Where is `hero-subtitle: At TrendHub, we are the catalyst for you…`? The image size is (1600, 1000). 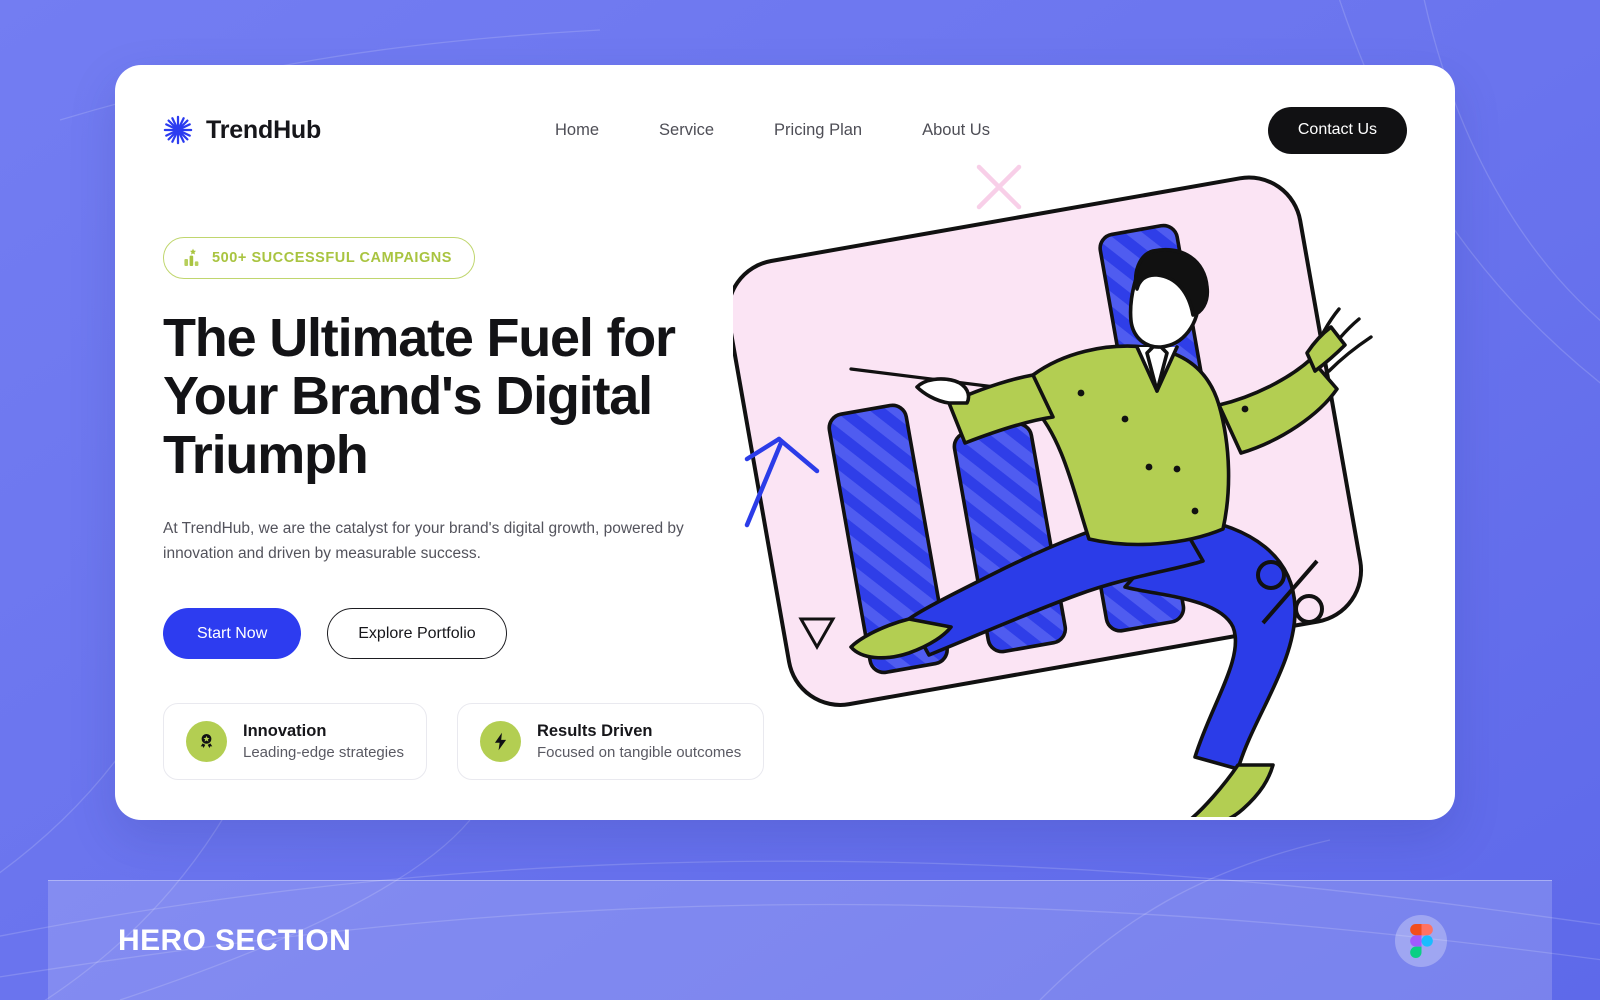 hero-subtitle: At TrendHub, we are the catalyst for you… is located at coordinates (423, 541).